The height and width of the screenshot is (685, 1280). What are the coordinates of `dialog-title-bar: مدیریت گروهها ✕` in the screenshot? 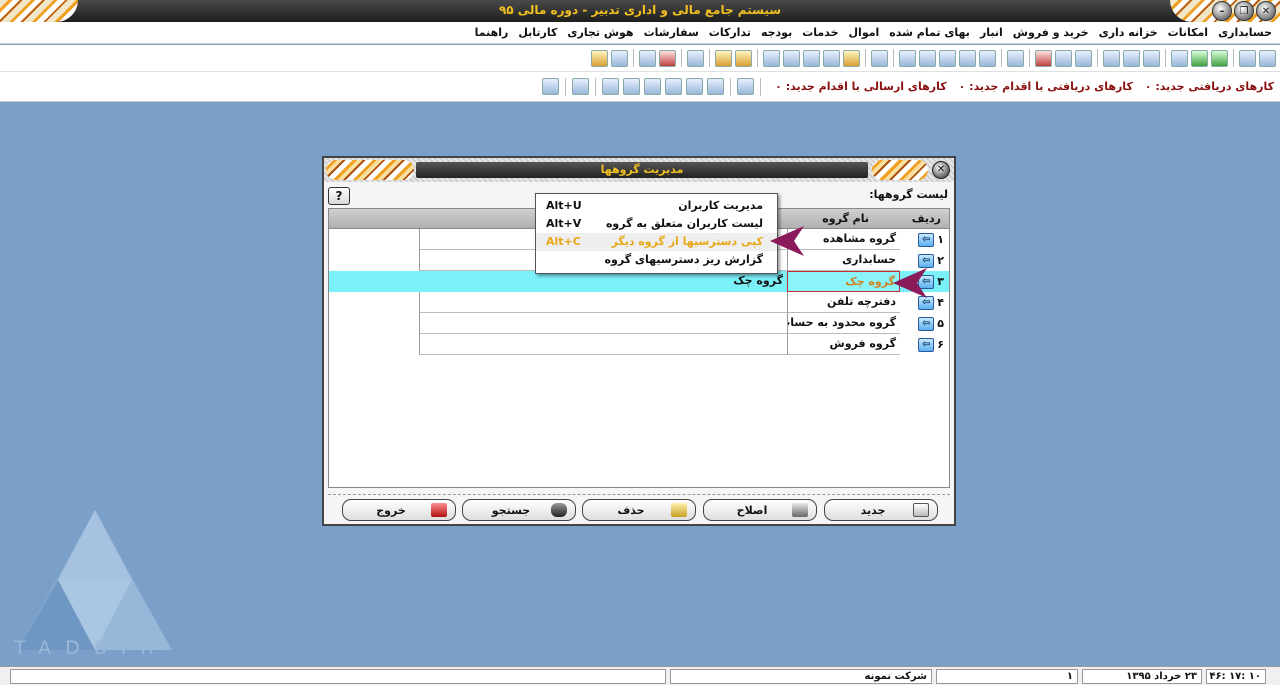 It's located at (639, 170).